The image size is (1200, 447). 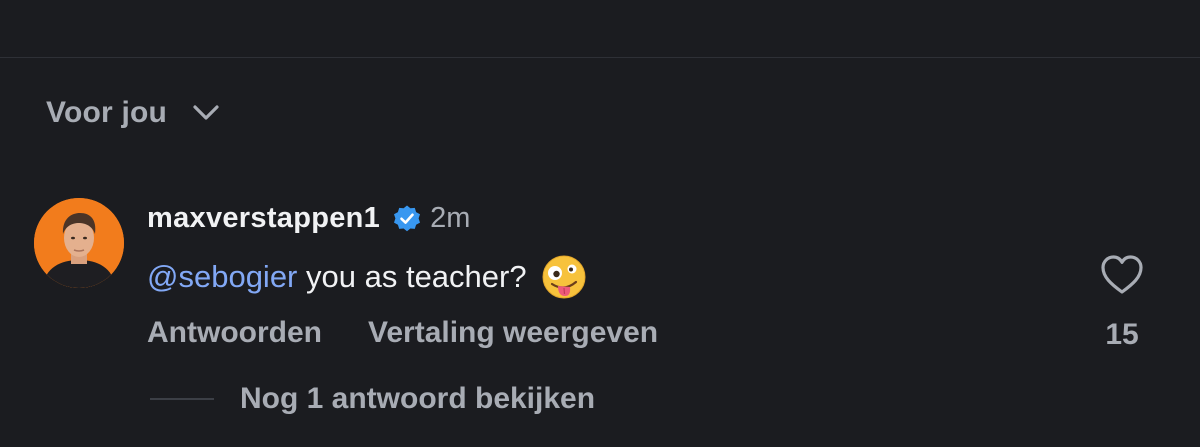 I want to click on comment-text: @sebogier you as teacher?, so click(x=367, y=277).